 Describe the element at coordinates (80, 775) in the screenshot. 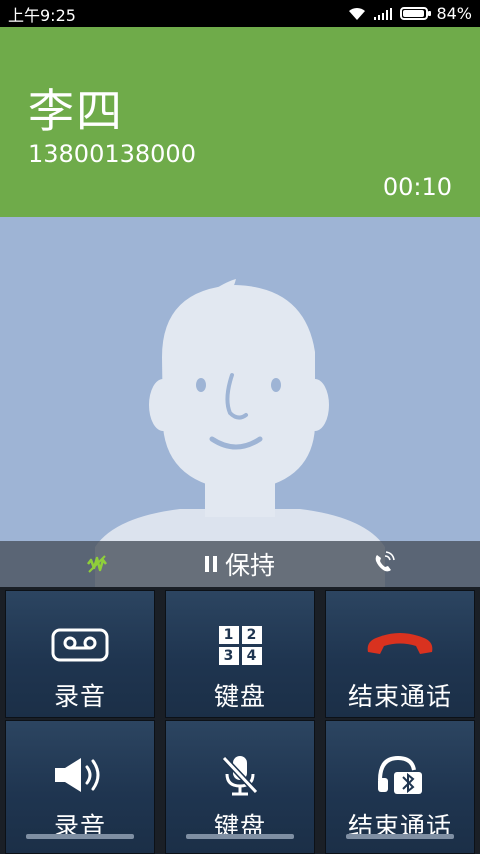

I see `speaker-icon` at that location.